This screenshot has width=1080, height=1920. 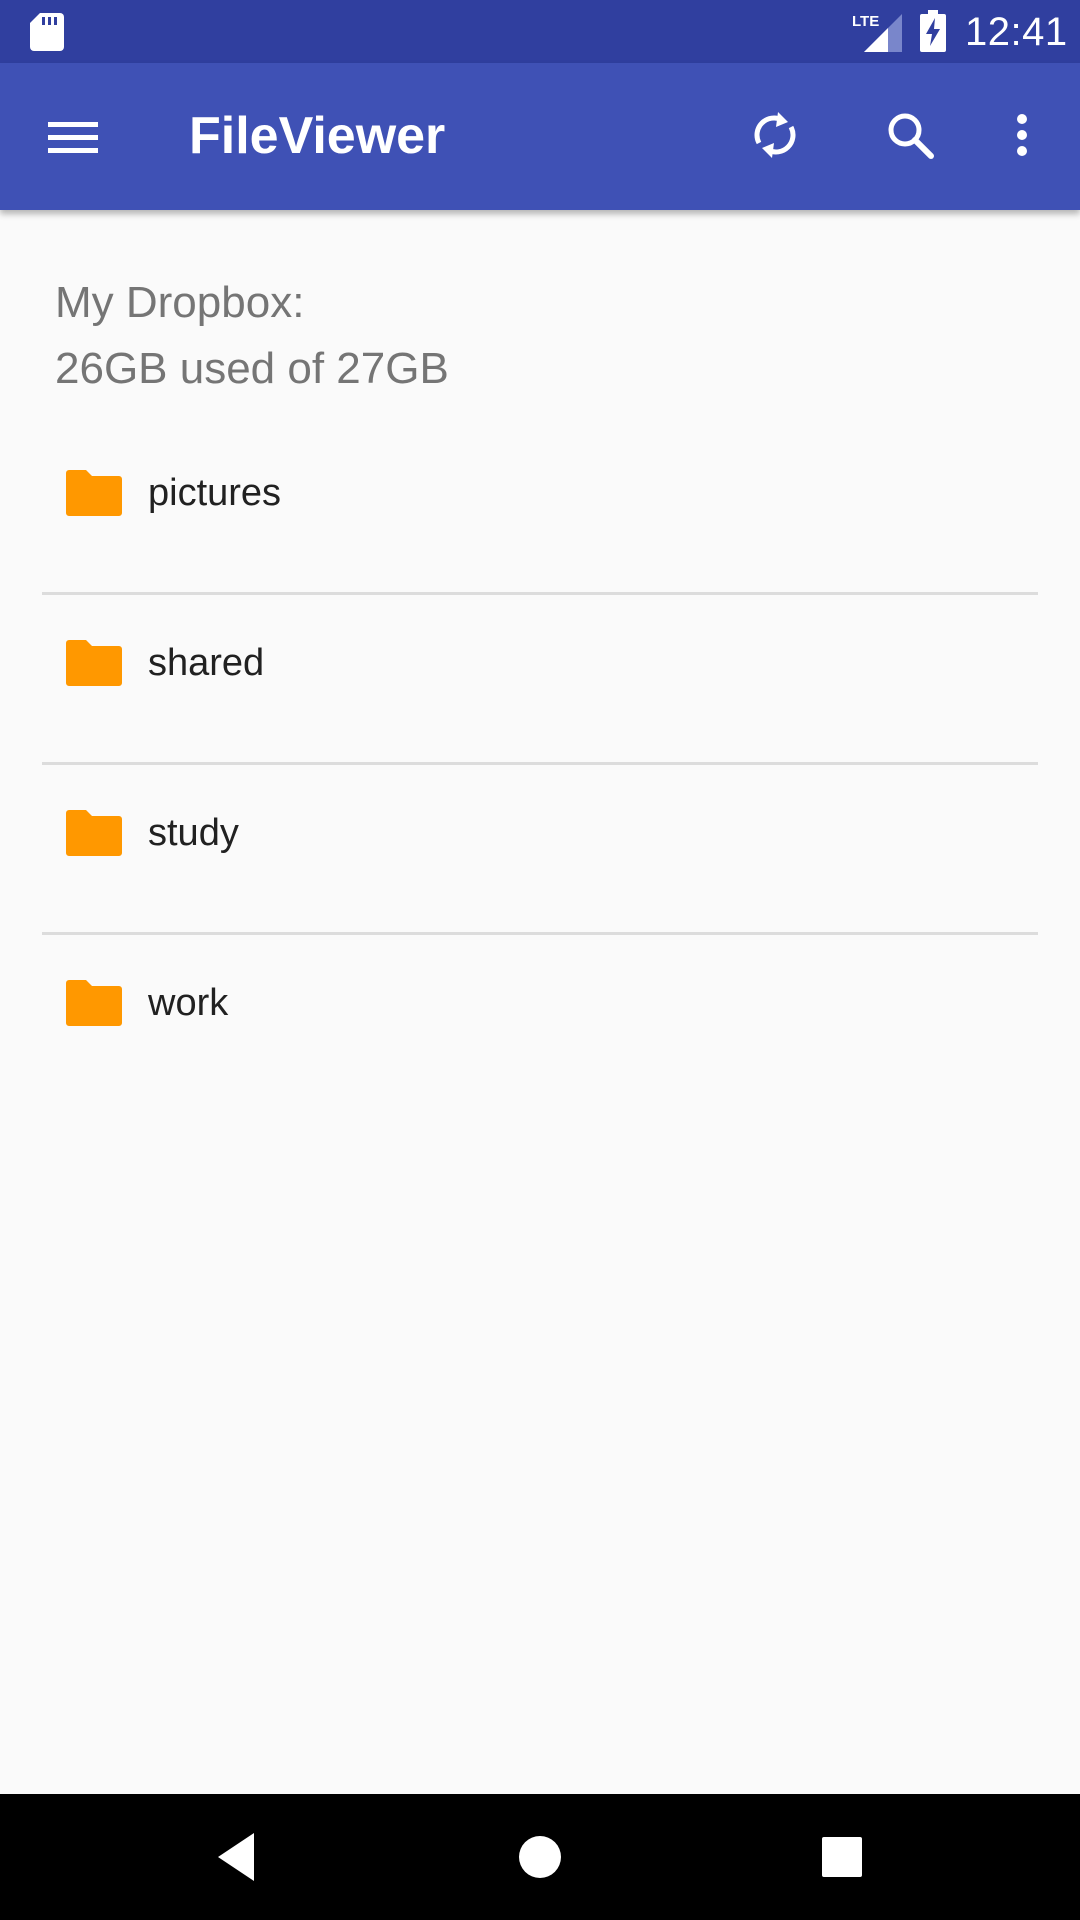 What do you see at coordinates (317, 136) in the screenshot?
I see `app-title: FileViewer` at bounding box center [317, 136].